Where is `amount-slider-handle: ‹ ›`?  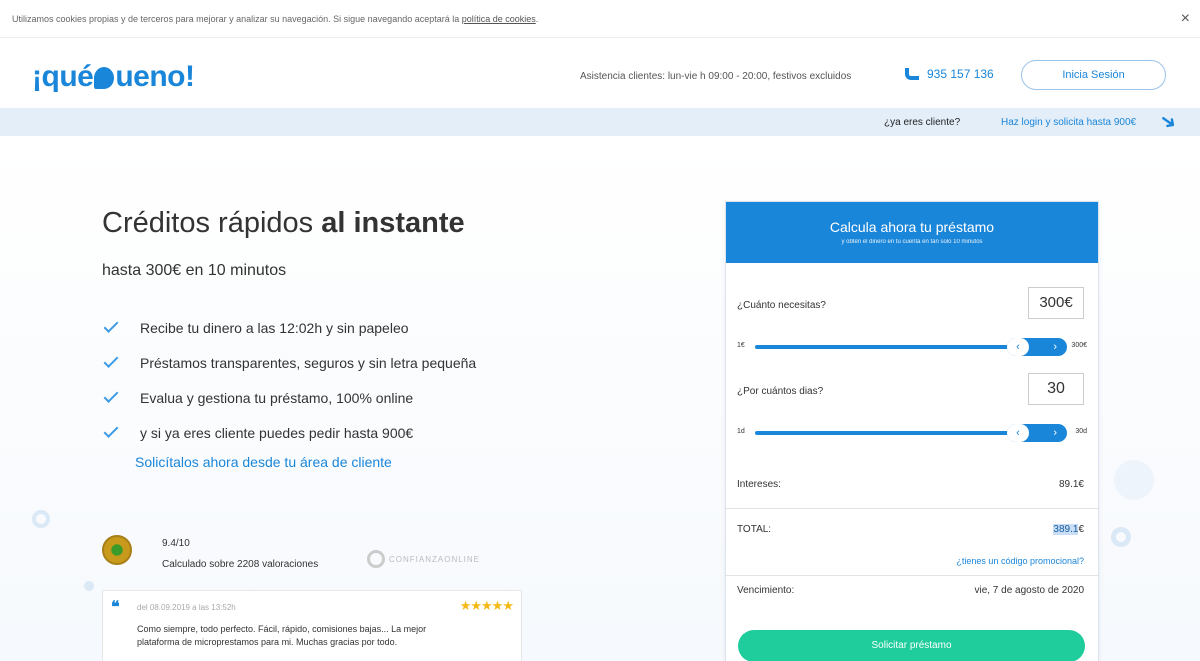 amount-slider-handle: ‹ › is located at coordinates (1037, 347).